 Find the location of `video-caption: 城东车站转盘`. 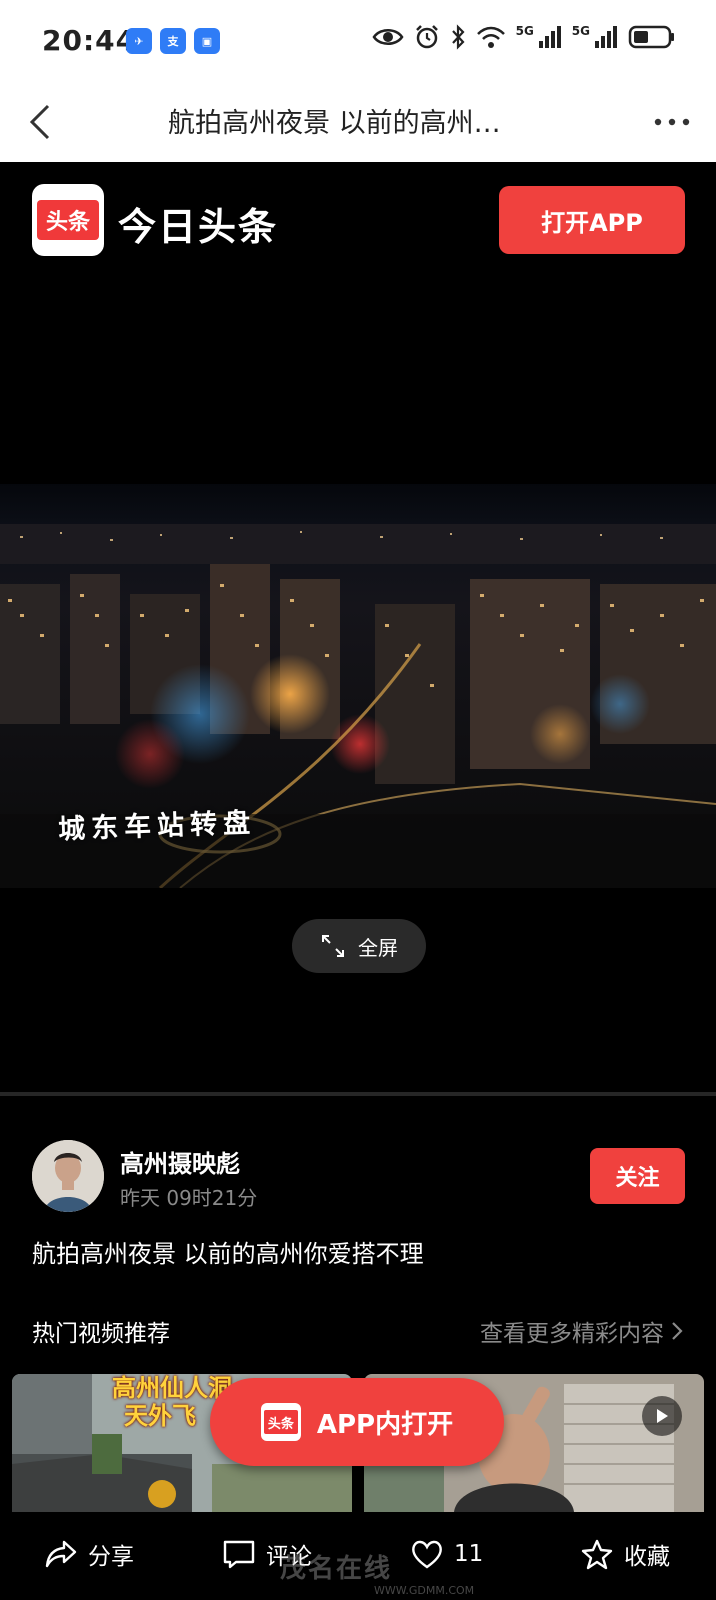

video-caption: 城东车站转盘 is located at coordinates (157, 826).